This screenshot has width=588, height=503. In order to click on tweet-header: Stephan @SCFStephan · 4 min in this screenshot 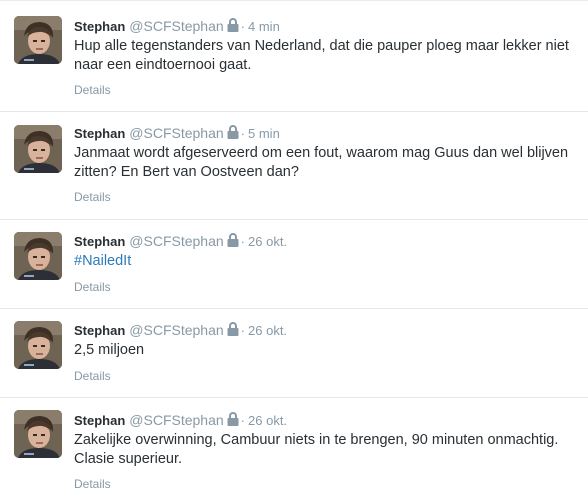, I will do `click(177, 26)`.